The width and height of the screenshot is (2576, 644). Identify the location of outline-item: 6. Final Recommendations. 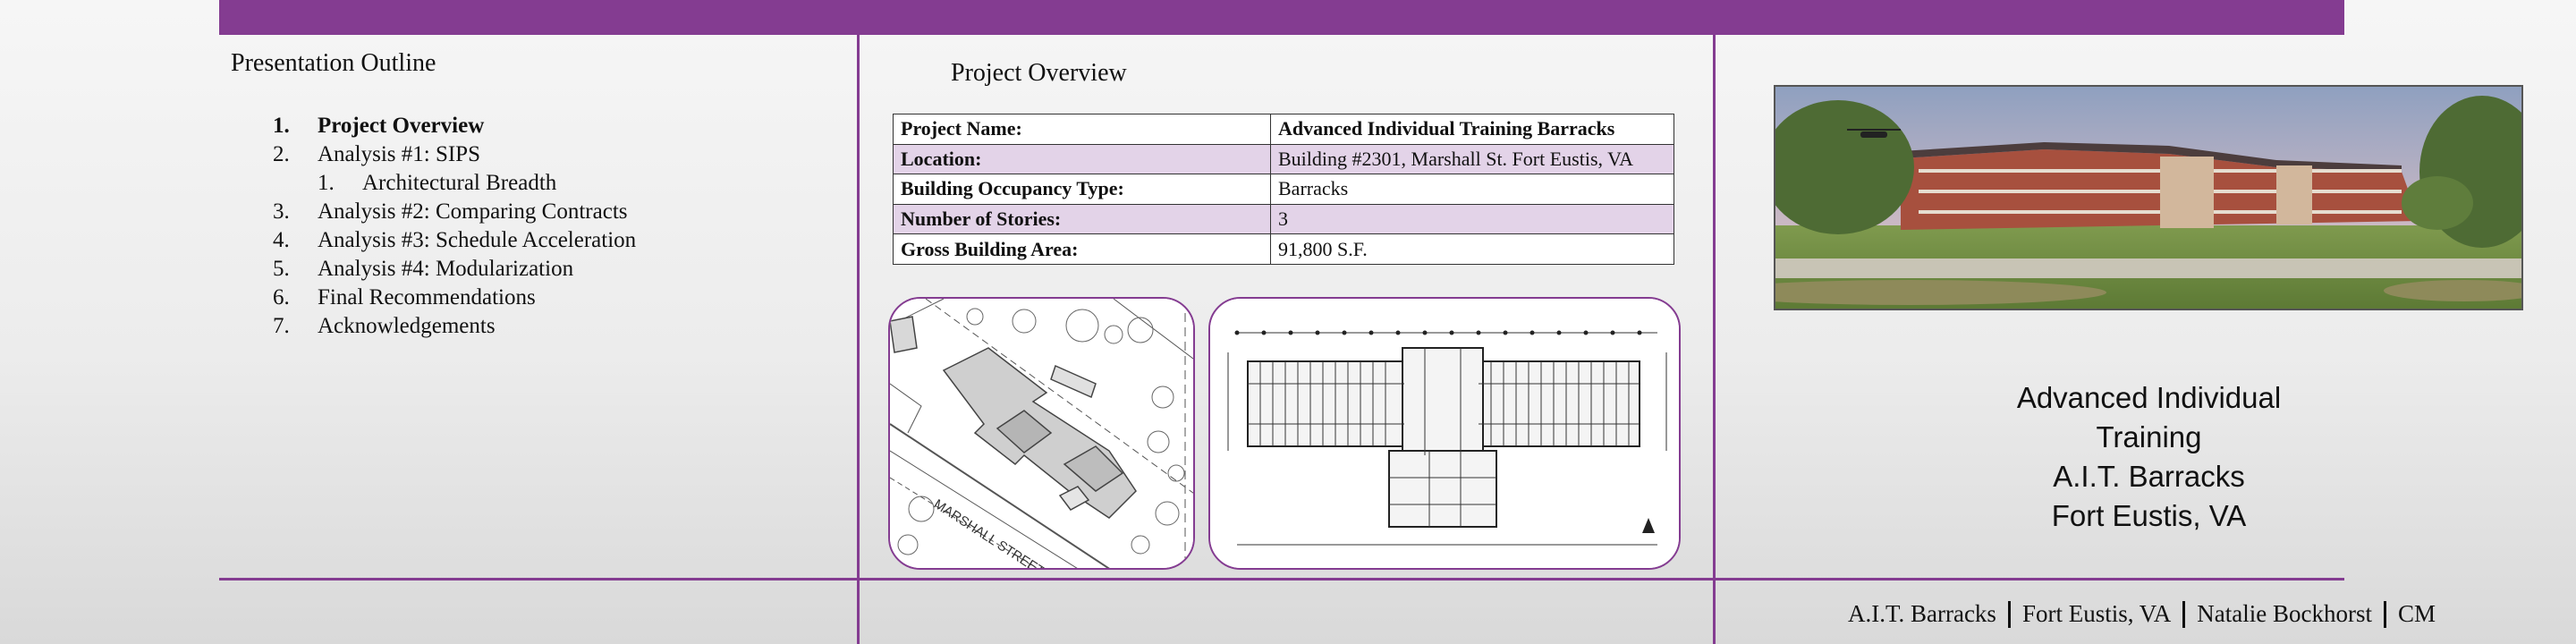
(454, 298).